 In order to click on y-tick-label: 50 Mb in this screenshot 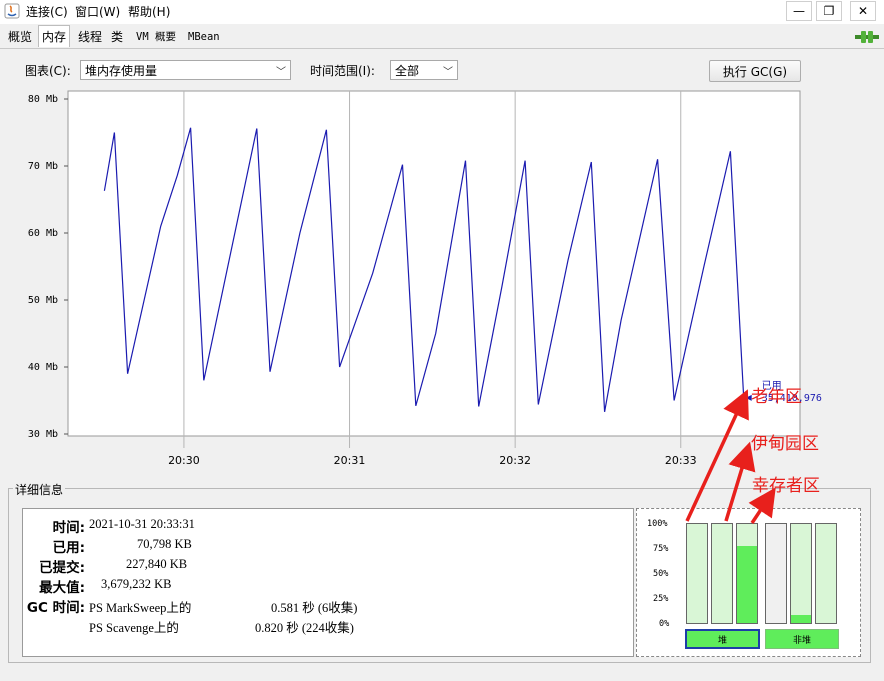, I will do `click(43, 300)`.